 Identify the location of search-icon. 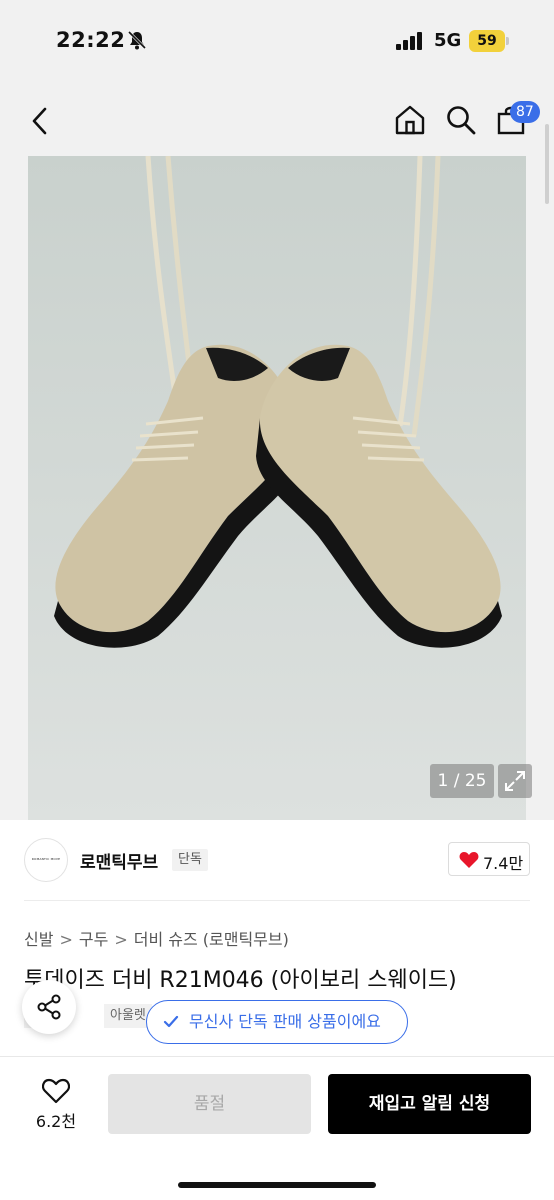
(461, 120).